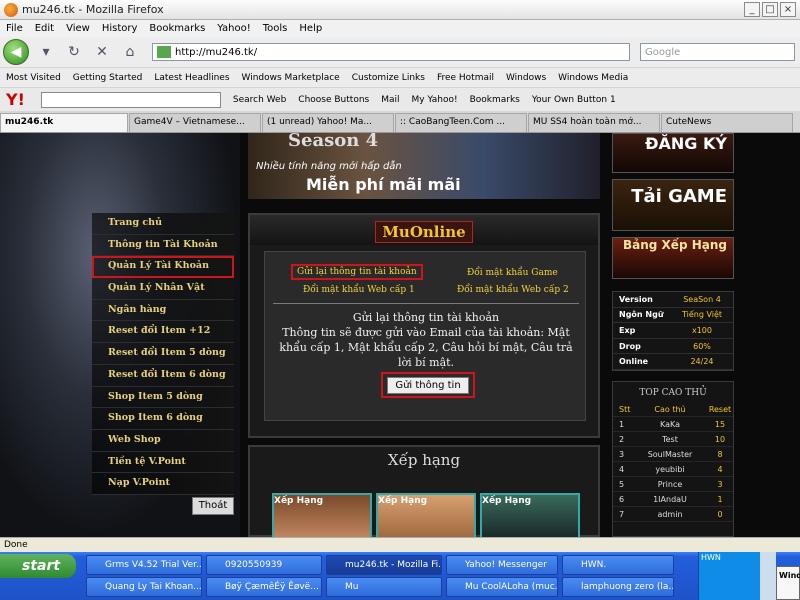  I want to click on task-yahoo-messenger: Yahoo! Messenger, so click(502, 565).